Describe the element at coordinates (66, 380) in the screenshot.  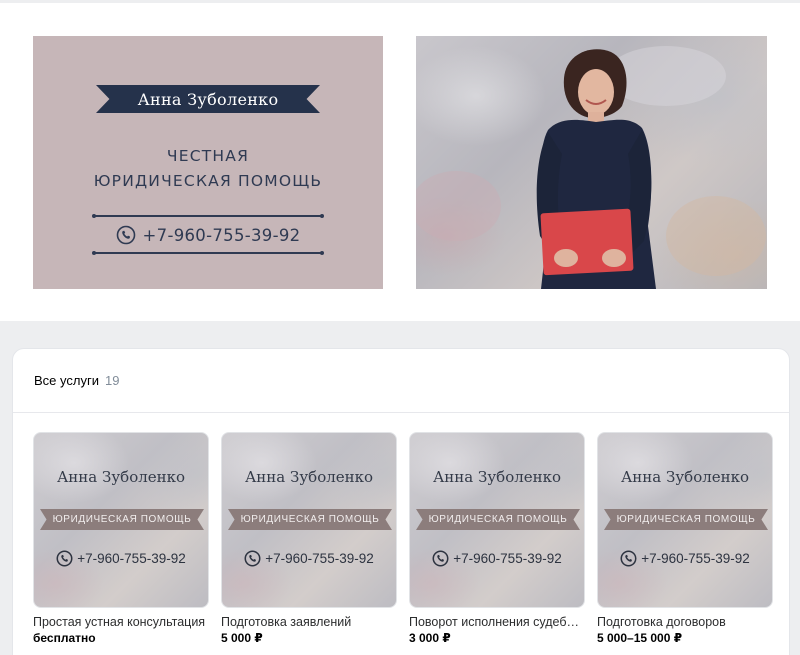
I see `services-title: Все услуги` at that location.